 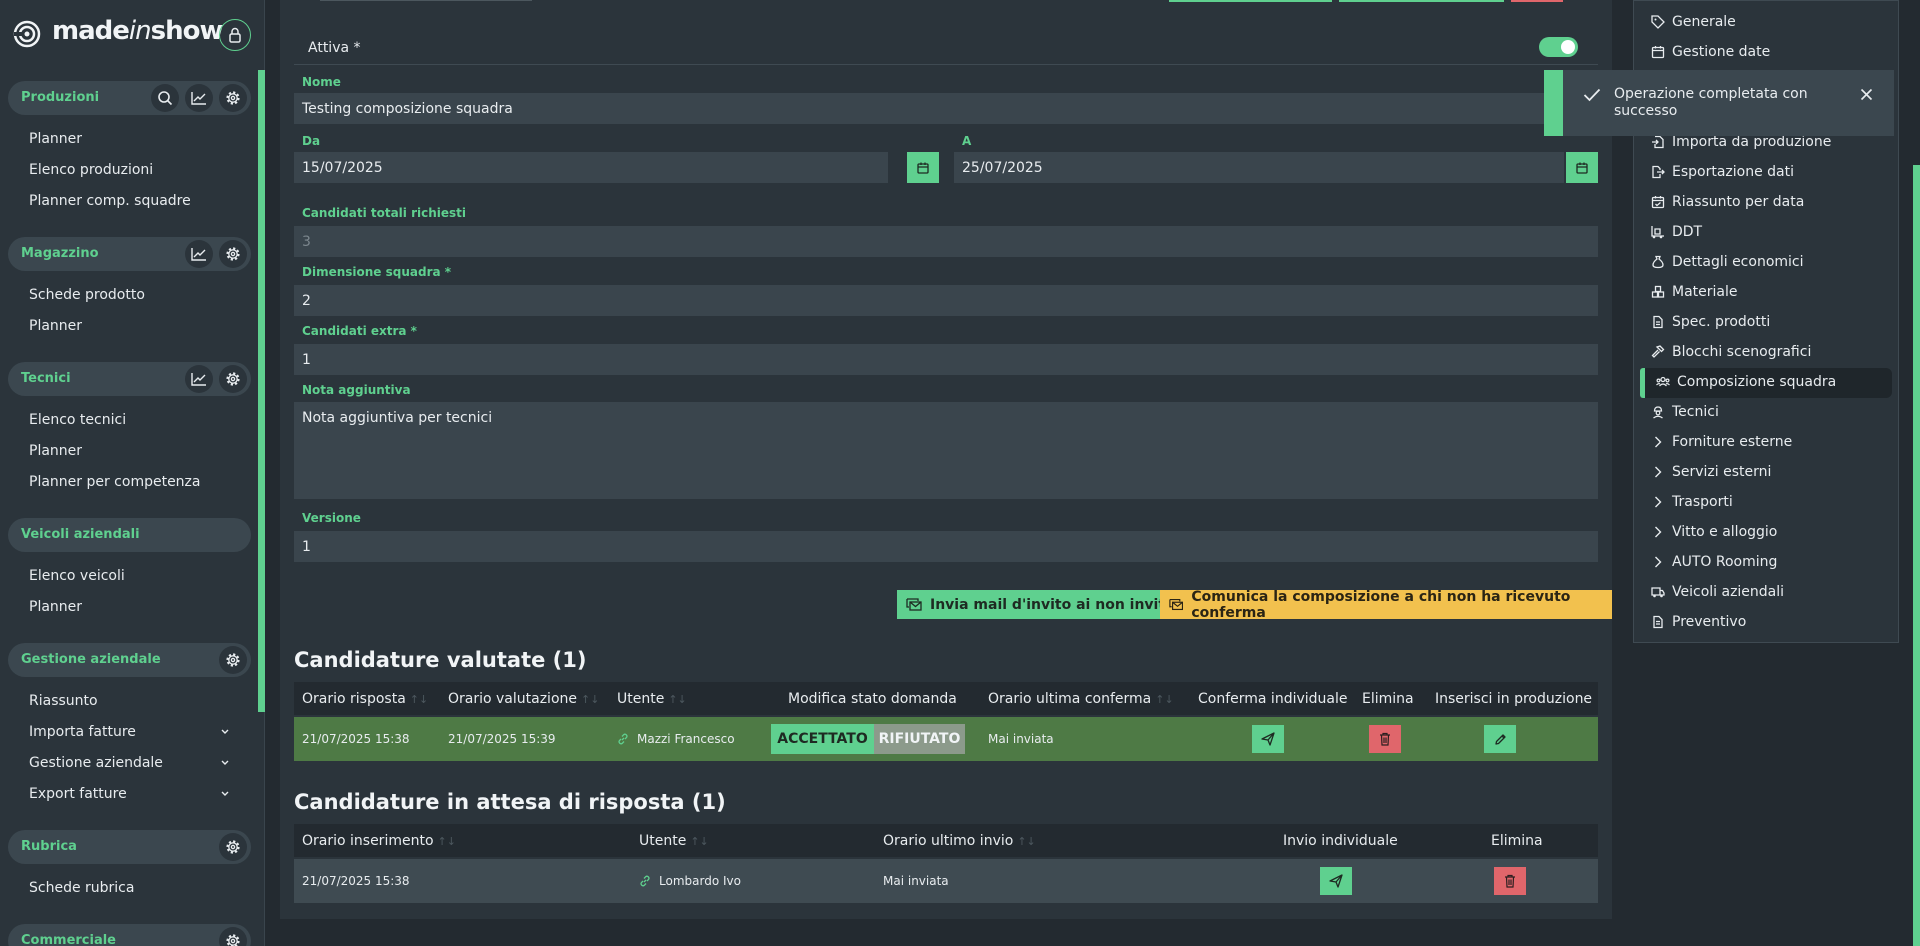 I want to click on menu-item-dettagli-economici: Dettagli economici, so click(x=1727, y=262).